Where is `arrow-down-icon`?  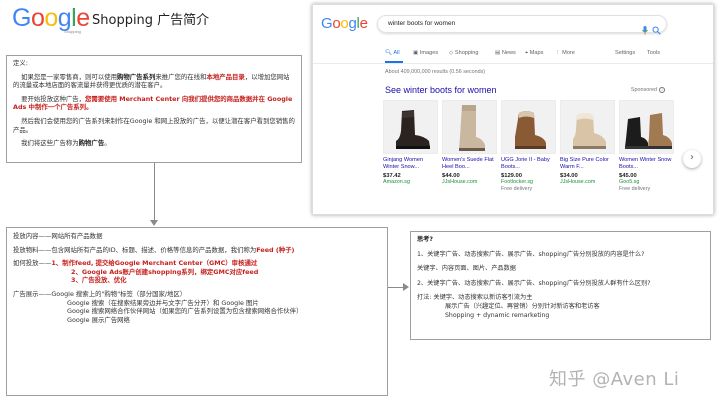
arrow-down-icon is located at coordinates (154, 223).